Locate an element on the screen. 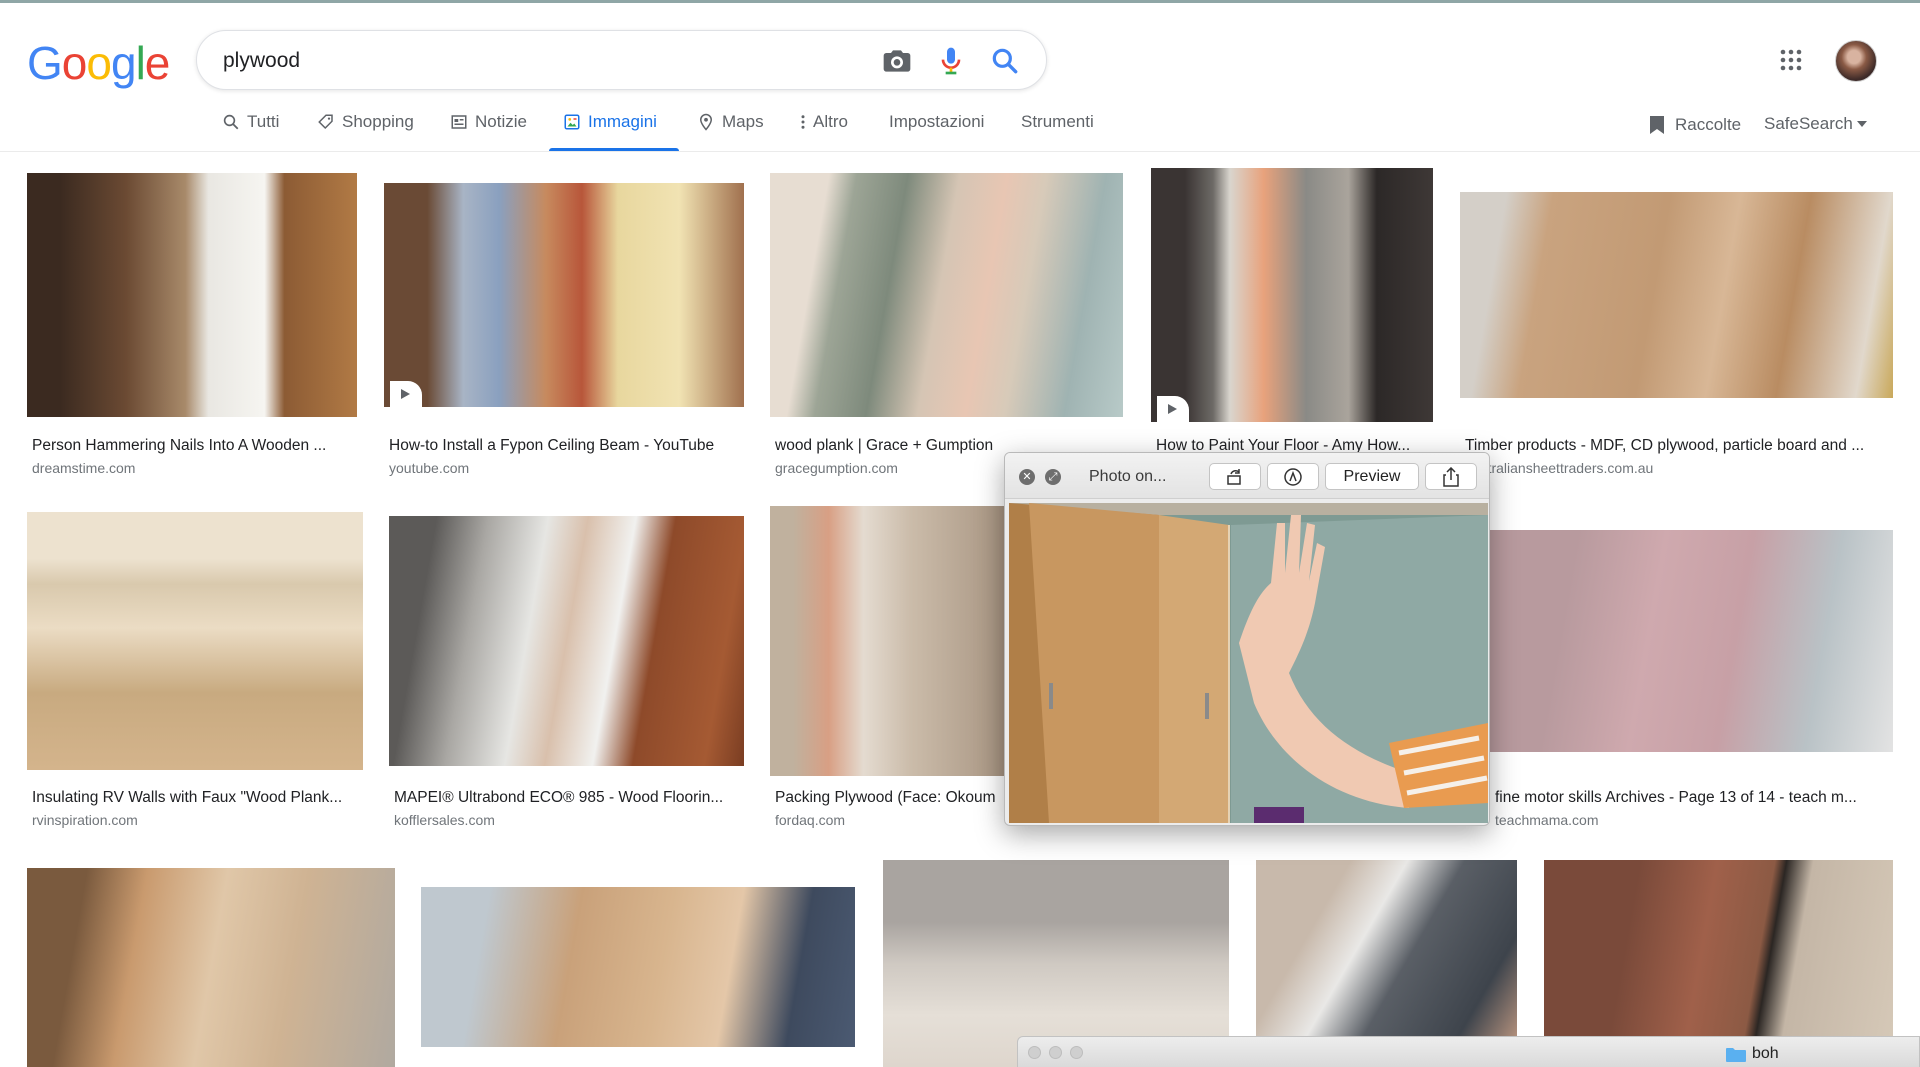  tab-label: Impostazioni is located at coordinates (937, 121).